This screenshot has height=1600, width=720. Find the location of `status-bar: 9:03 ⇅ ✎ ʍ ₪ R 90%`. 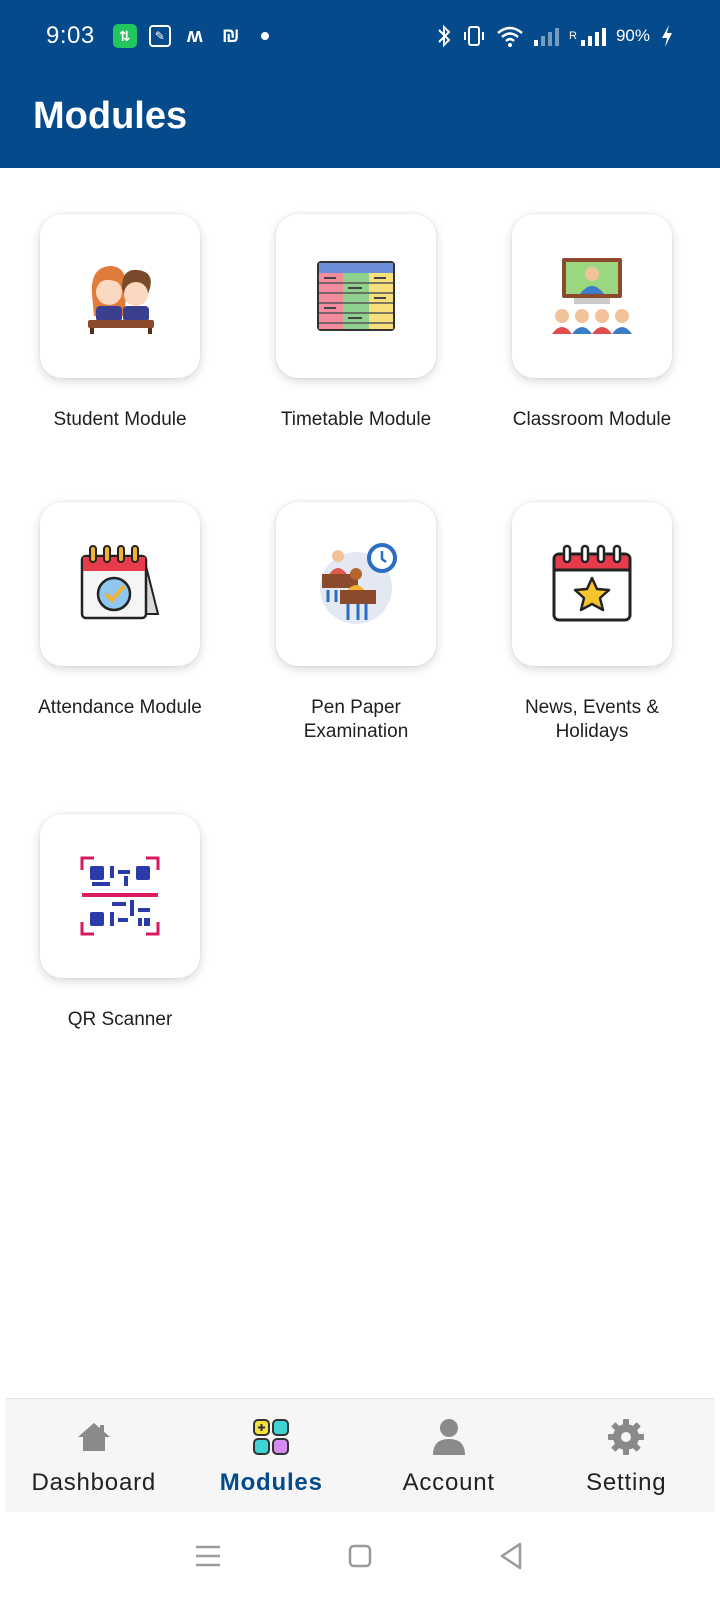

status-bar: 9:03 ⇅ ✎ ʍ ₪ R 90% is located at coordinates (360, 36).